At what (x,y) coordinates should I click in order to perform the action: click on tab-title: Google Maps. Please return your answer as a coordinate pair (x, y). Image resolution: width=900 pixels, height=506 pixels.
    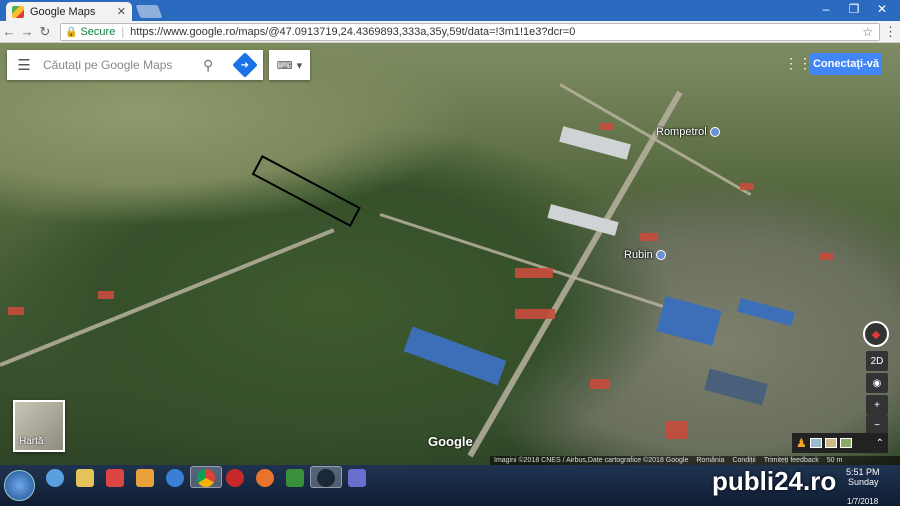
    Looking at the image, I should click on (63, 11).